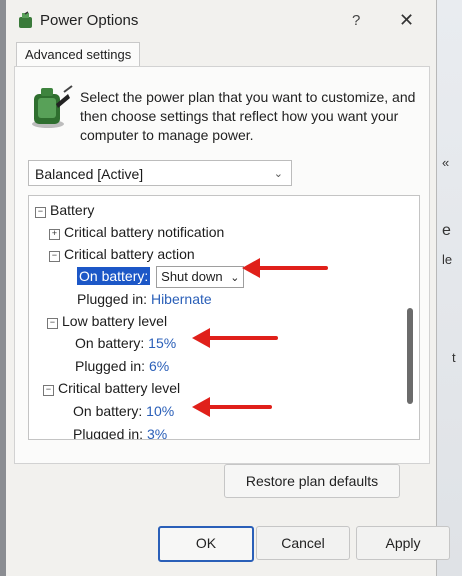  I want to click on background-text: le, so click(447, 259).